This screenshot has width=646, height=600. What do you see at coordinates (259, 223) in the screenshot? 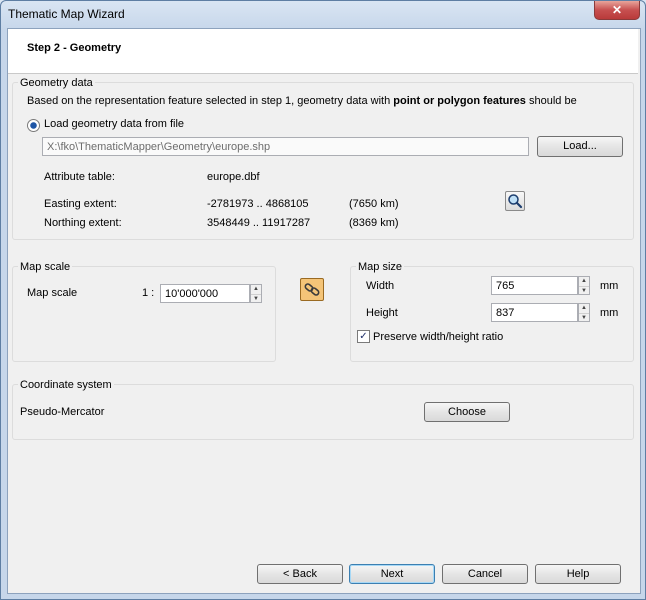
I see `northing-extent-value: 3548449 .. 11917287` at bounding box center [259, 223].